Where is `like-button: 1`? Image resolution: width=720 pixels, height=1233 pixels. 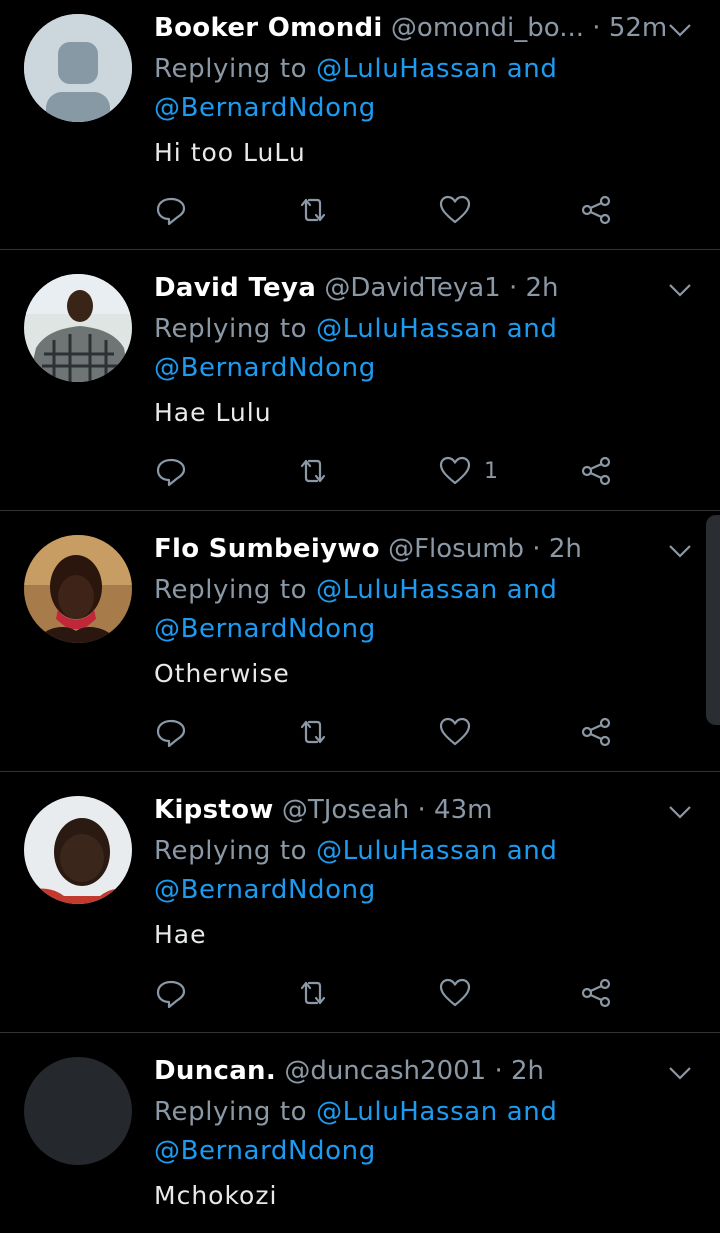
like-button: 1 is located at coordinates (468, 471).